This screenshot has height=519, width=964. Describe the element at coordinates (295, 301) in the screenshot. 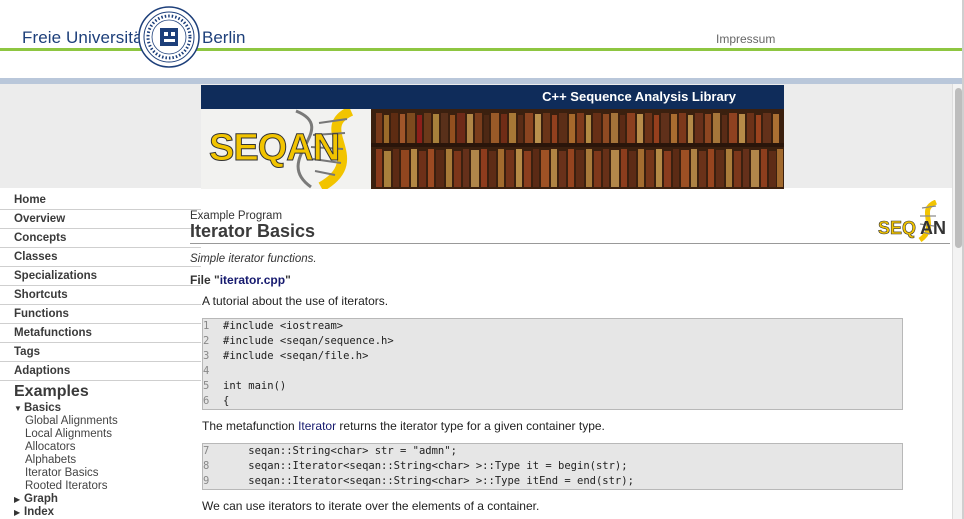

I see `intro-paragraph: A tutorial about the use of iterators.` at that location.